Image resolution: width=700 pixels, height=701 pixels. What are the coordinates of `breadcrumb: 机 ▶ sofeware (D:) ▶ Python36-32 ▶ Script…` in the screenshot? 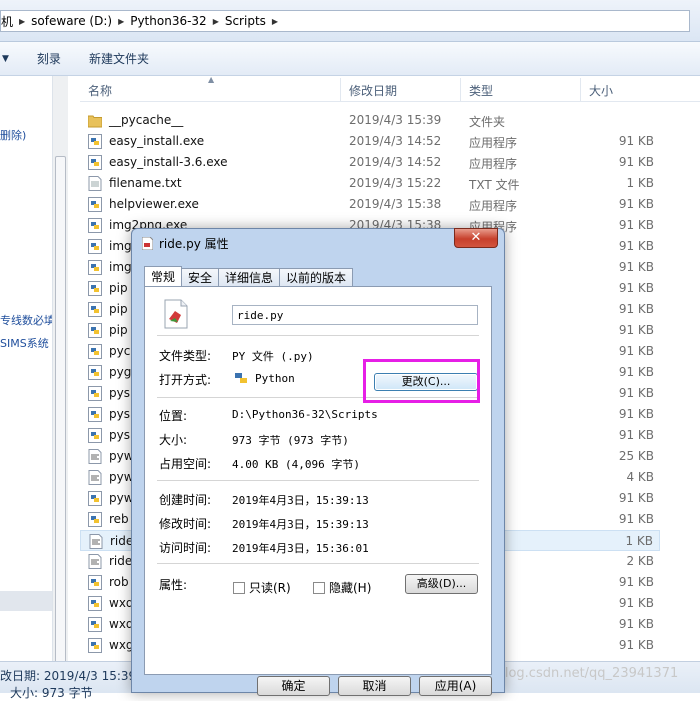 It's located at (345, 21).